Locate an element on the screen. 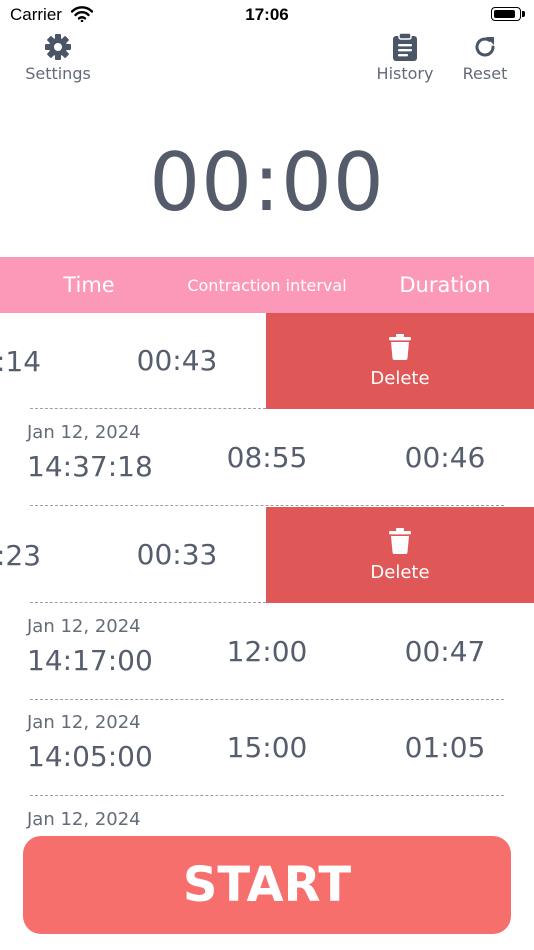  table-row: :14 00:43 Delete is located at coordinates (267, 361).